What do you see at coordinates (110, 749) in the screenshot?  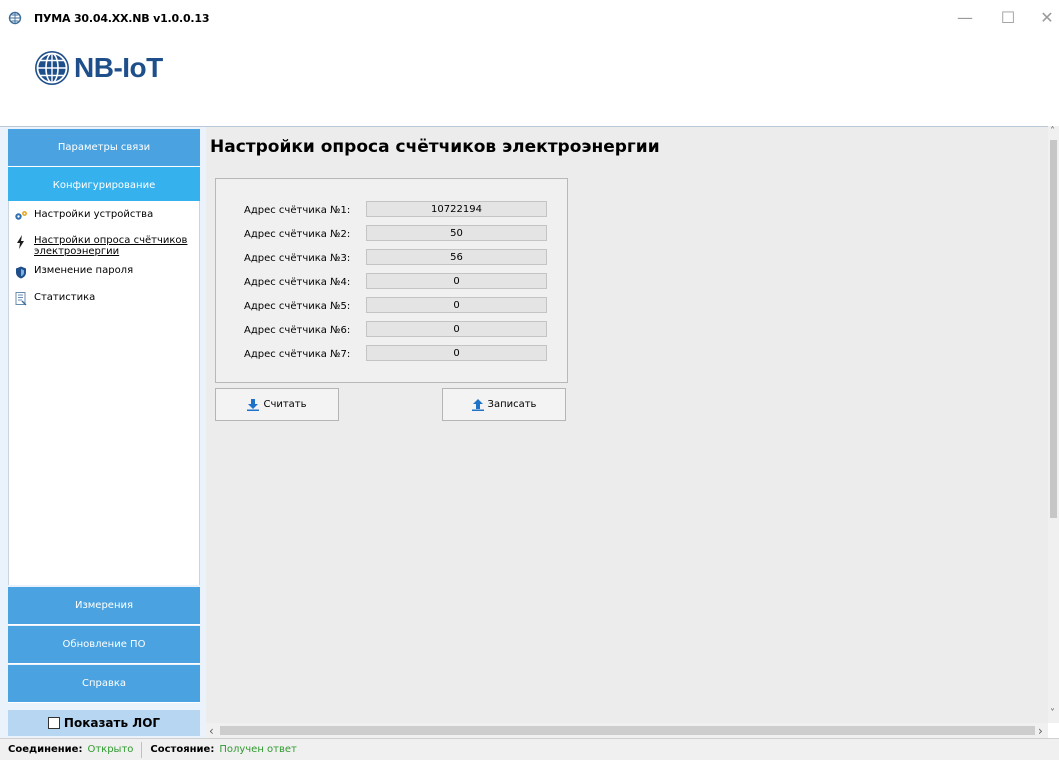 I see `connection-status: Открыто` at bounding box center [110, 749].